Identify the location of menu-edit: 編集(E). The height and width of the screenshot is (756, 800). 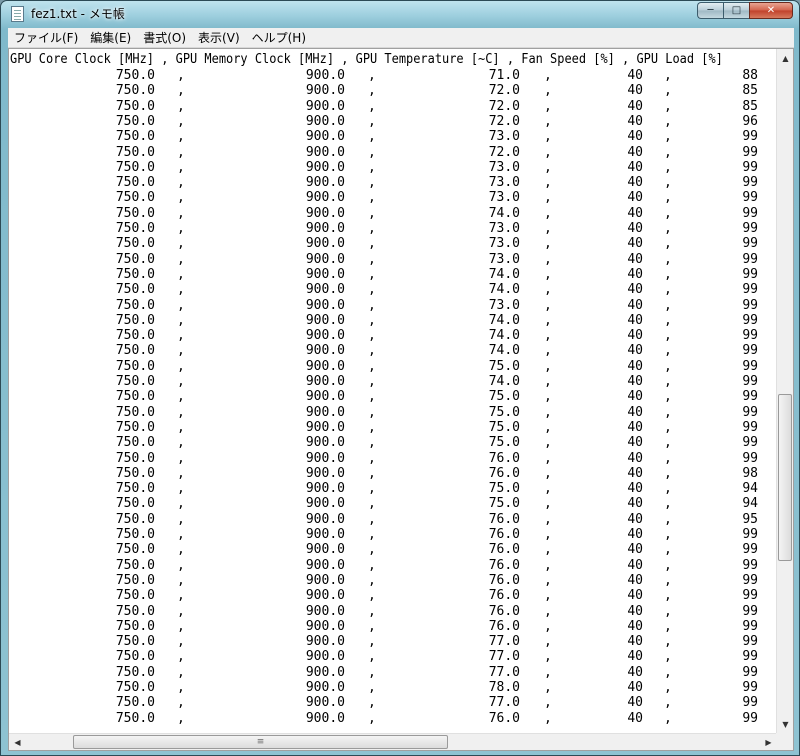
(110, 37).